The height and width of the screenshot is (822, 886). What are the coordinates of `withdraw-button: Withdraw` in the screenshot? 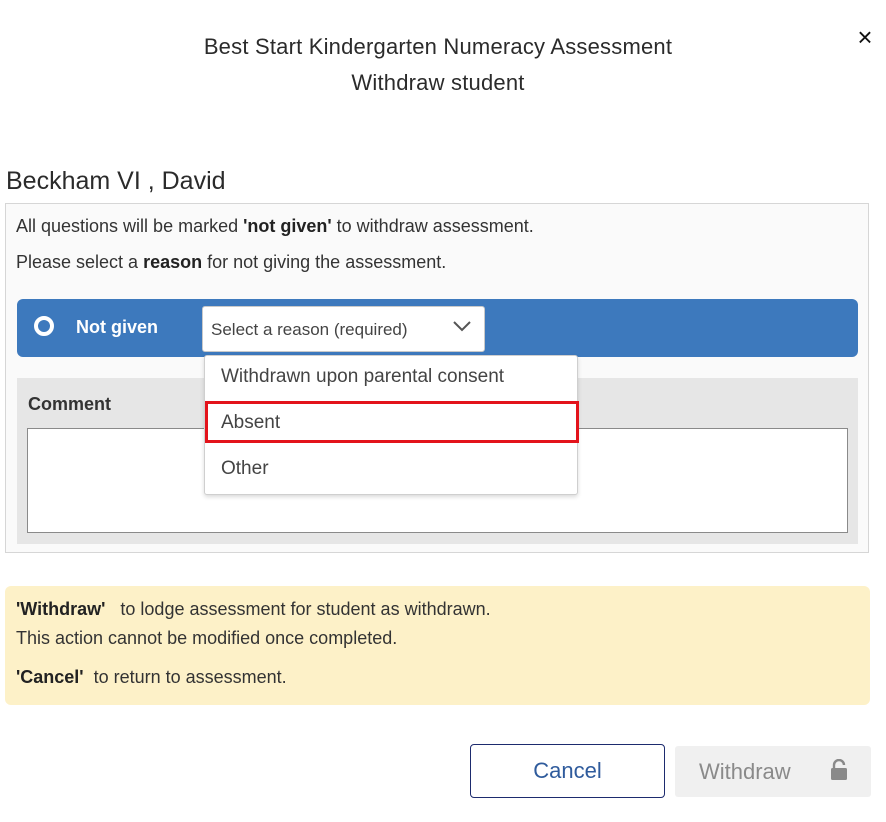 It's located at (773, 771).